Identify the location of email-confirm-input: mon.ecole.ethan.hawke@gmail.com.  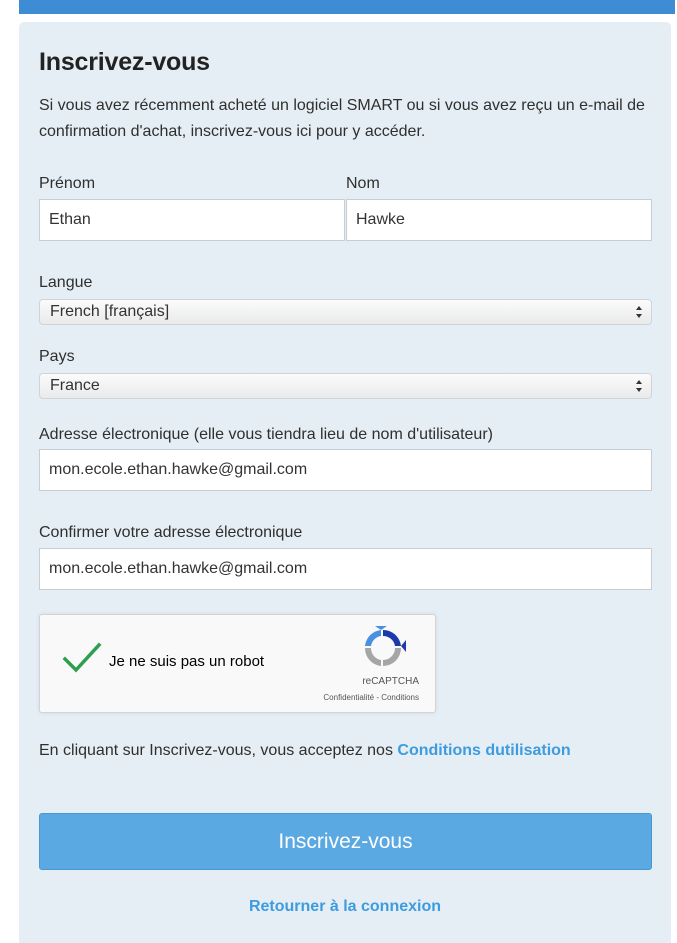
(345, 569).